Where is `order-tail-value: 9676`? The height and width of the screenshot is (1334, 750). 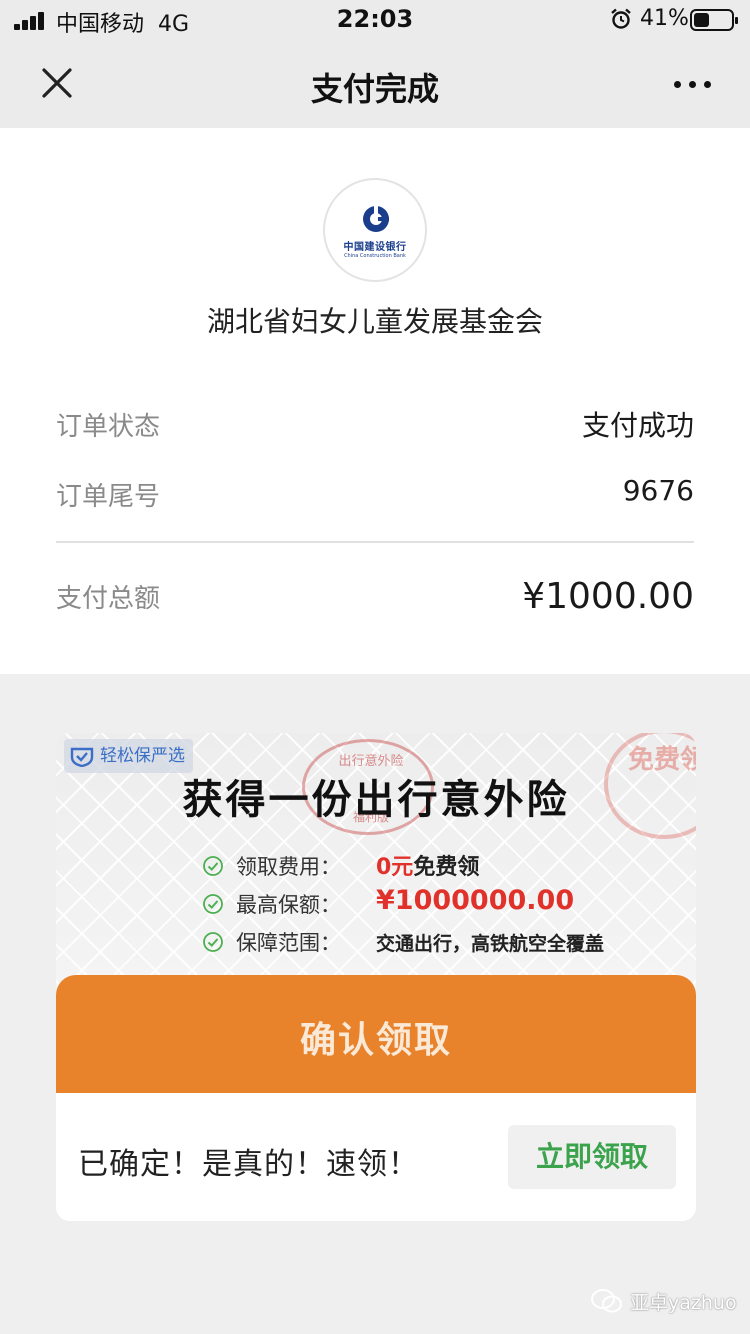 order-tail-value: 9676 is located at coordinates (658, 490).